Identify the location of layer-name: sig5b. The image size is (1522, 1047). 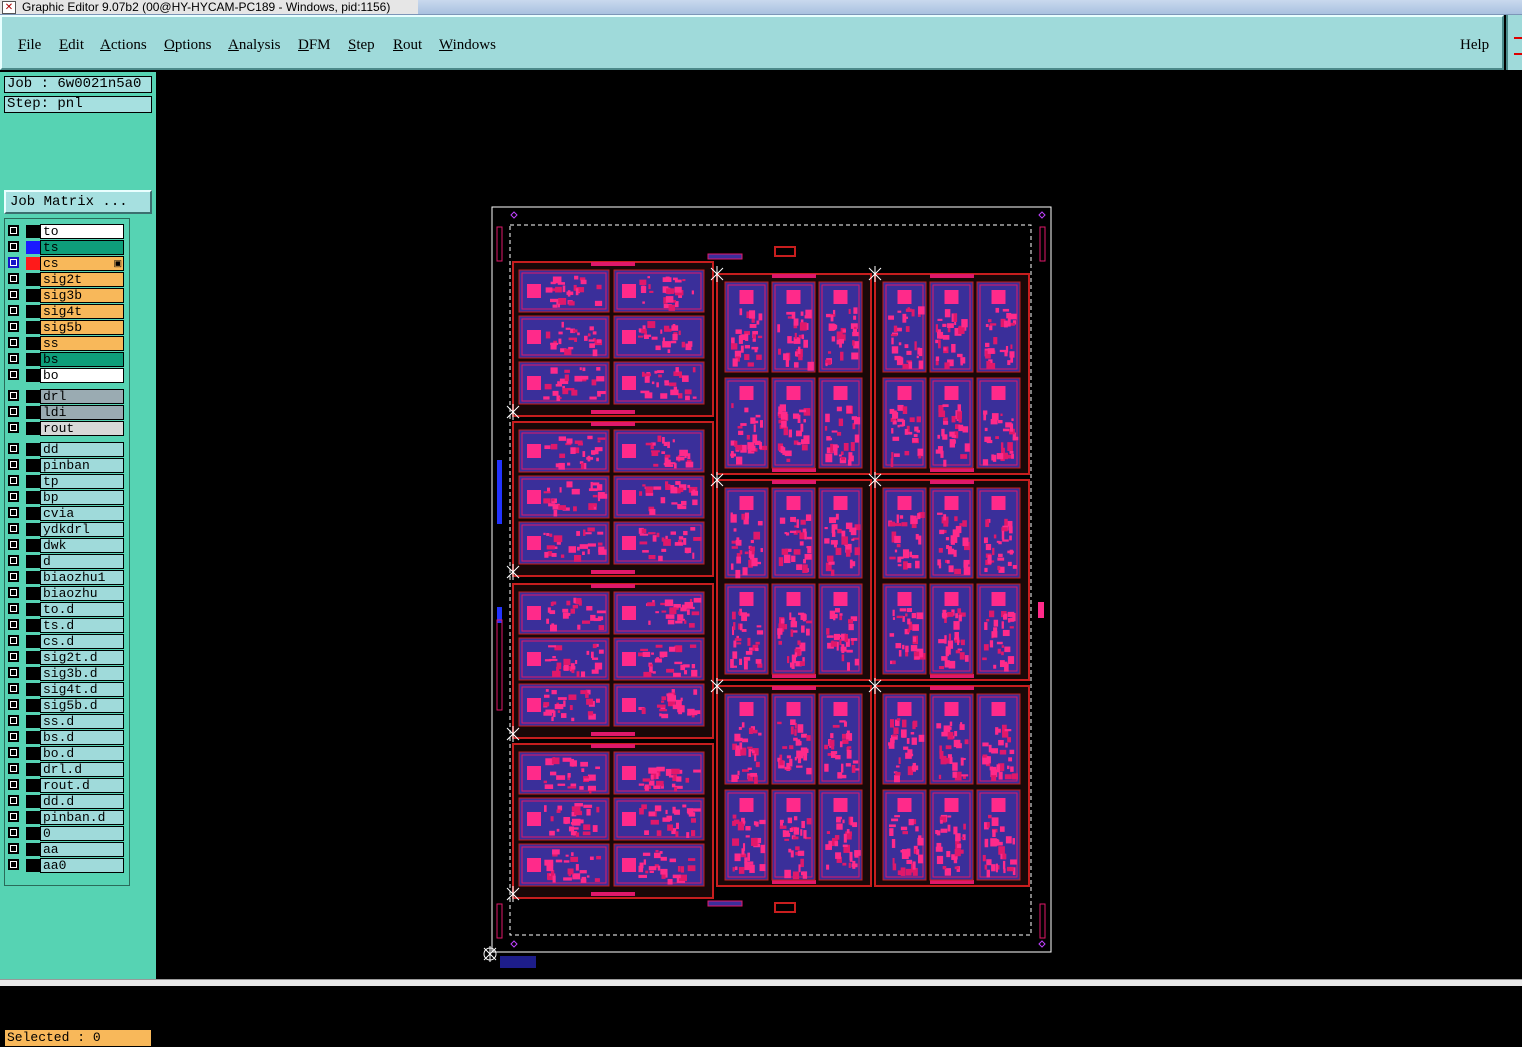
(82, 327).